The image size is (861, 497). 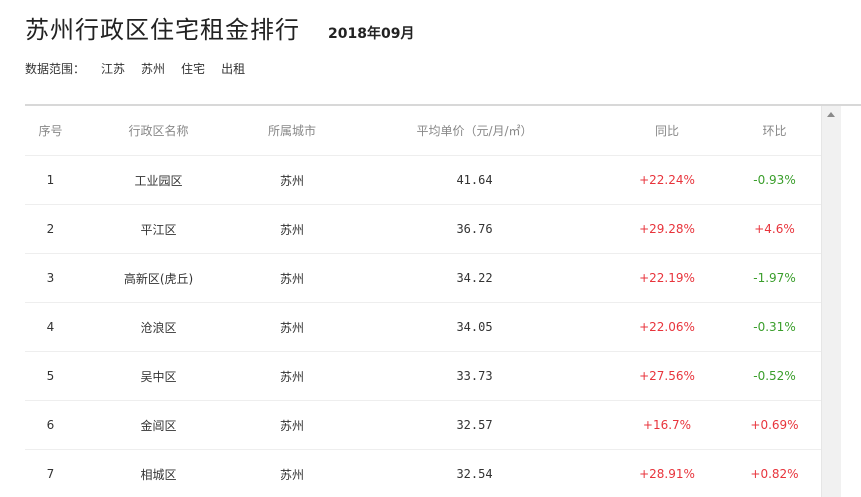 I want to click on price-cell: 34.05, so click(x=474, y=327).